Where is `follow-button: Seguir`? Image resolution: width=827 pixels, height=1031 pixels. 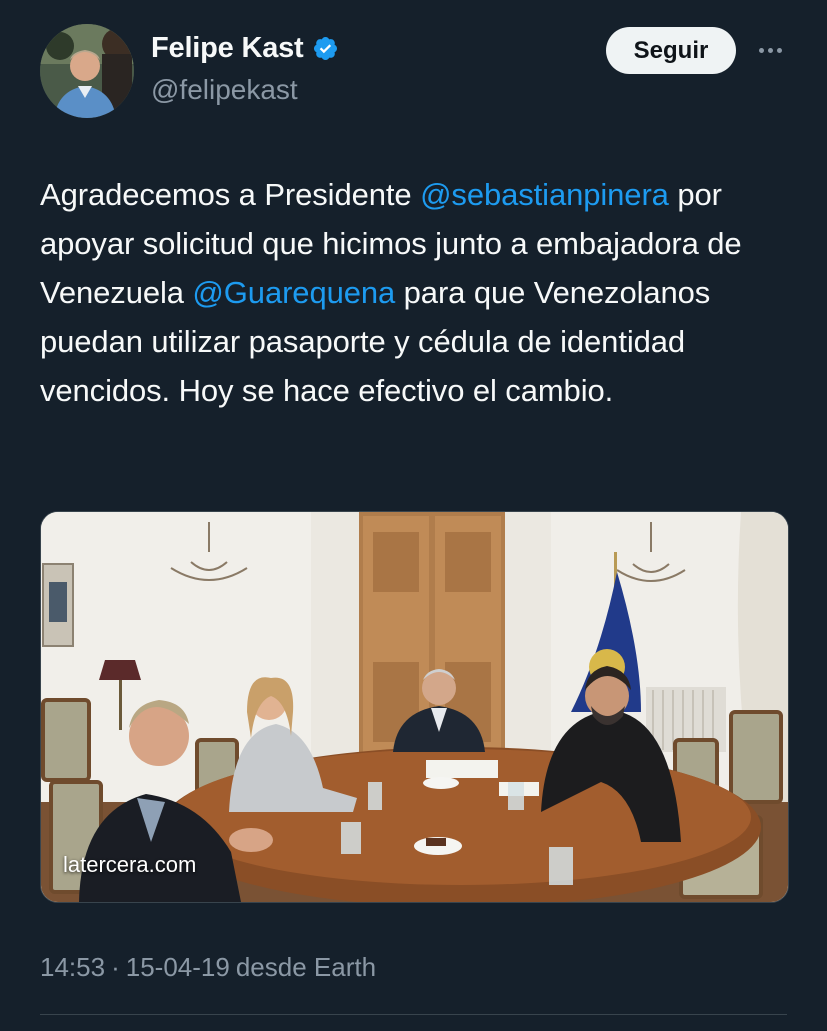
follow-button: Seguir is located at coordinates (671, 50).